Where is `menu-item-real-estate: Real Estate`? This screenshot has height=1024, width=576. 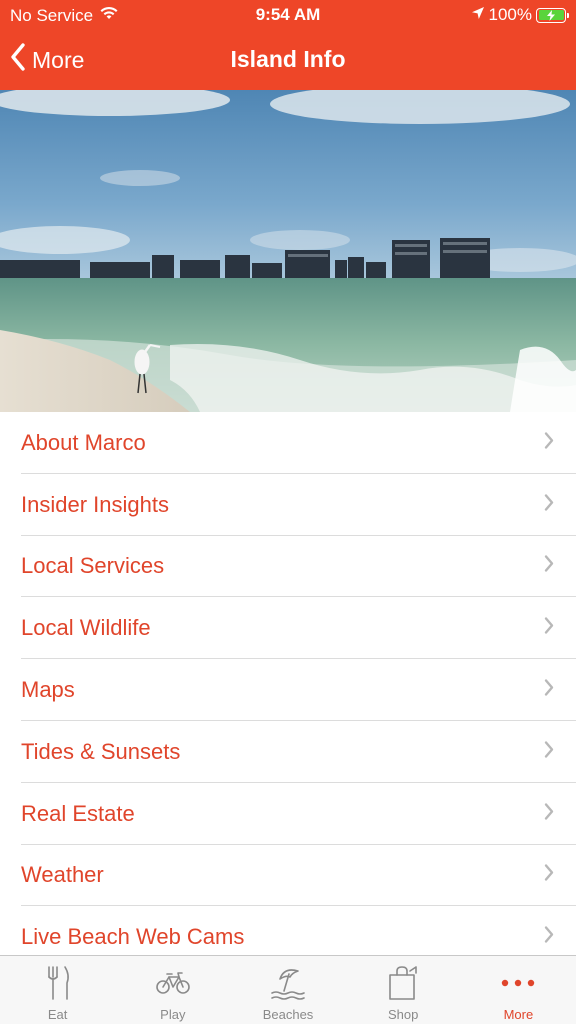
menu-item-real-estate: Real Estate is located at coordinates (288, 814).